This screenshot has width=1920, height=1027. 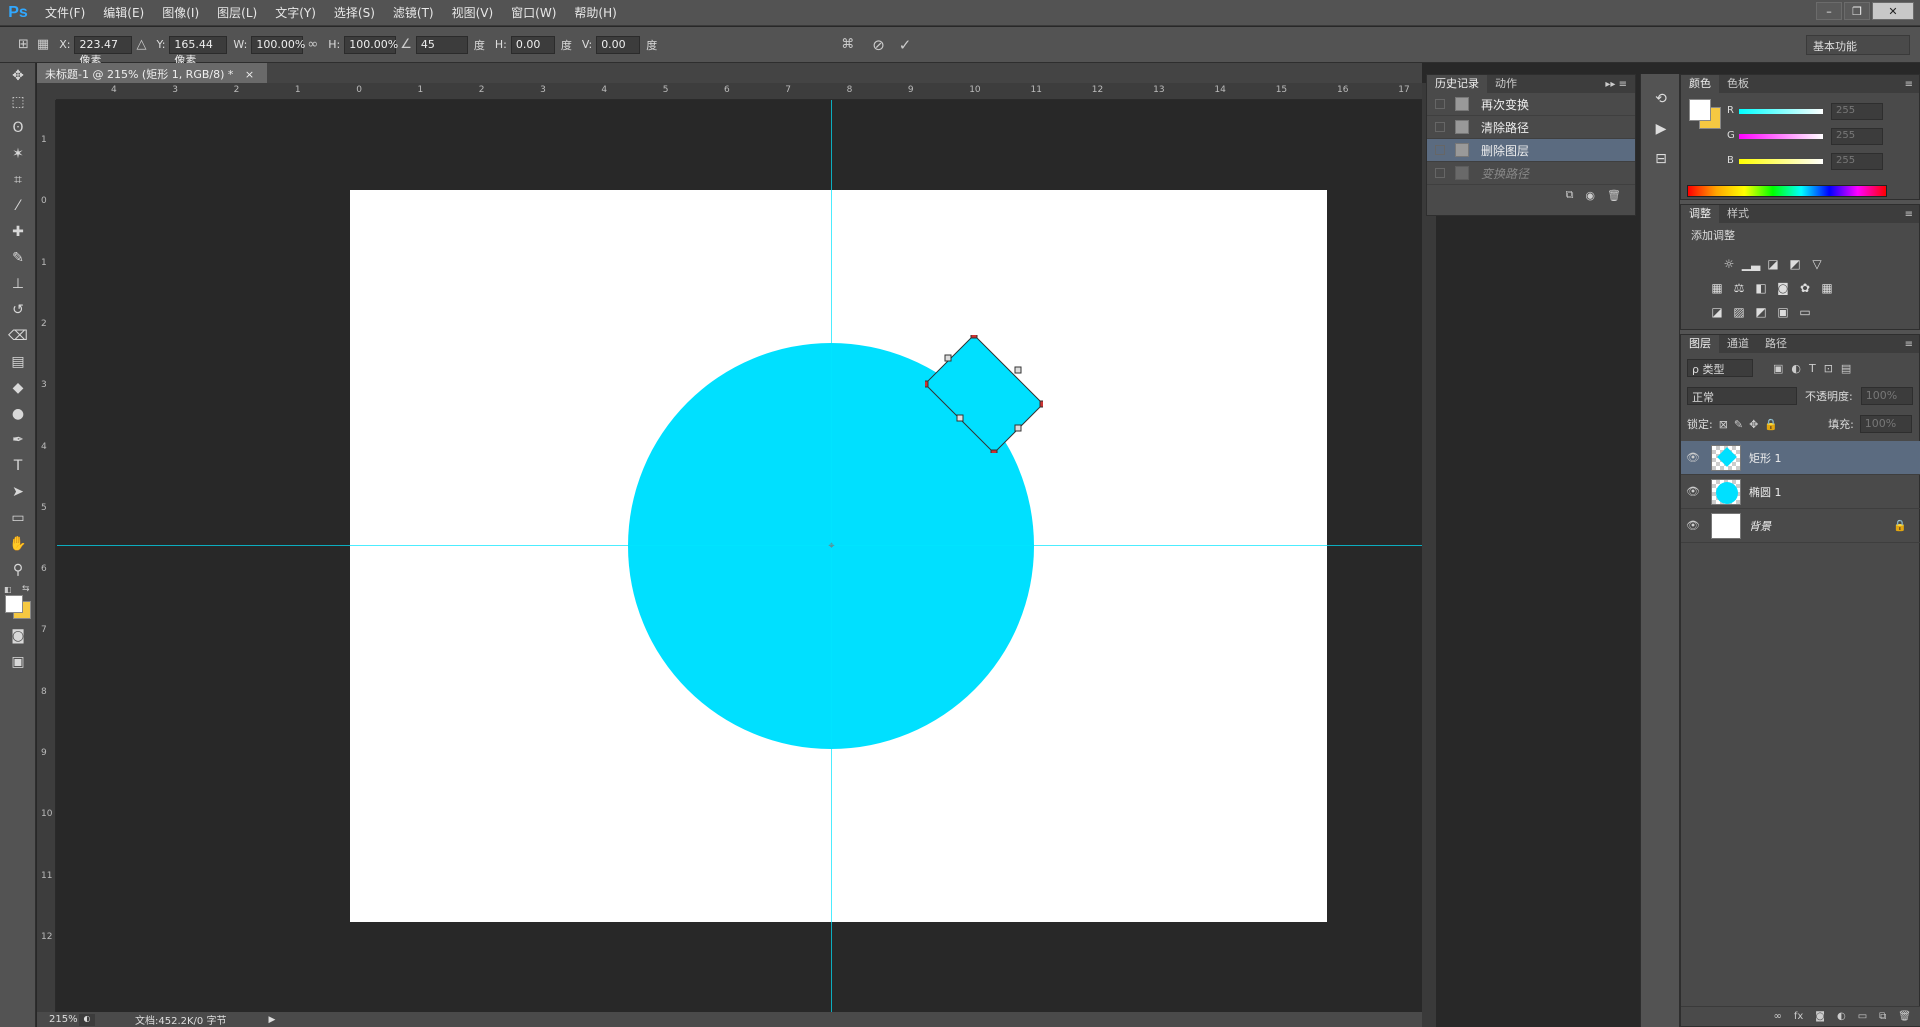 What do you see at coordinates (831, 545) in the screenshot?
I see `transform-center-icon: ⌖` at bounding box center [831, 545].